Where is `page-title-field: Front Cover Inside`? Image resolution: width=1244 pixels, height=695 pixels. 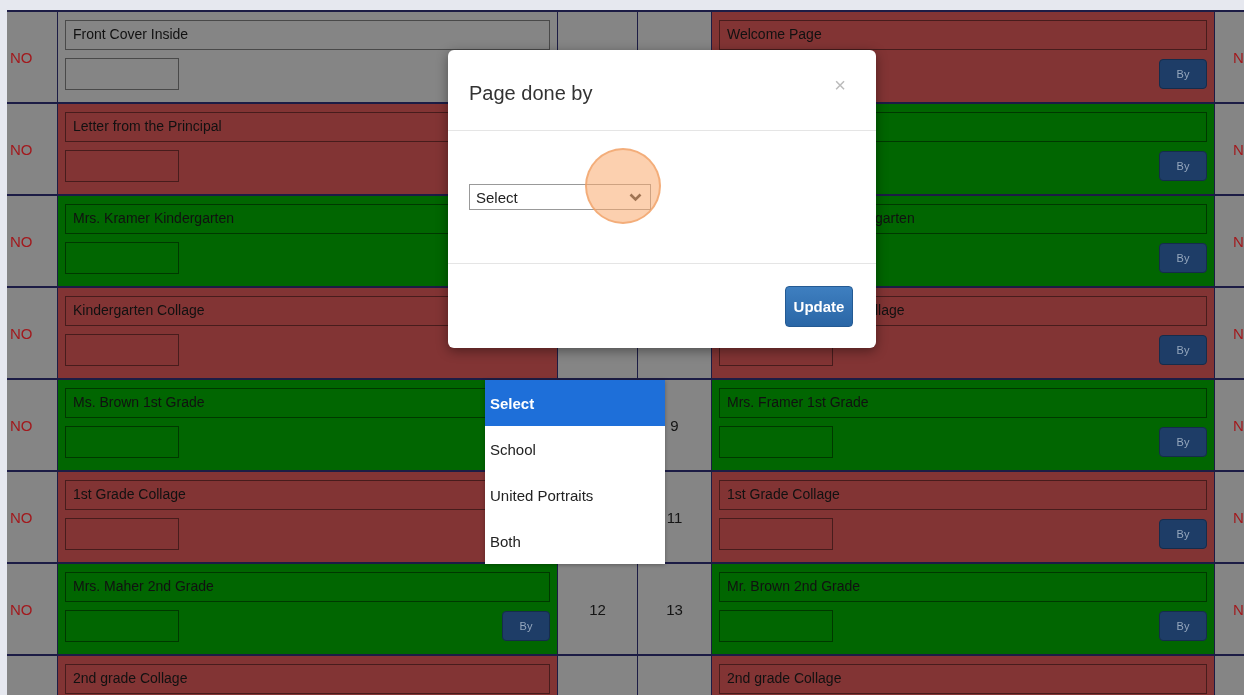
page-title-field: Front Cover Inside is located at coordinates (307, 35).